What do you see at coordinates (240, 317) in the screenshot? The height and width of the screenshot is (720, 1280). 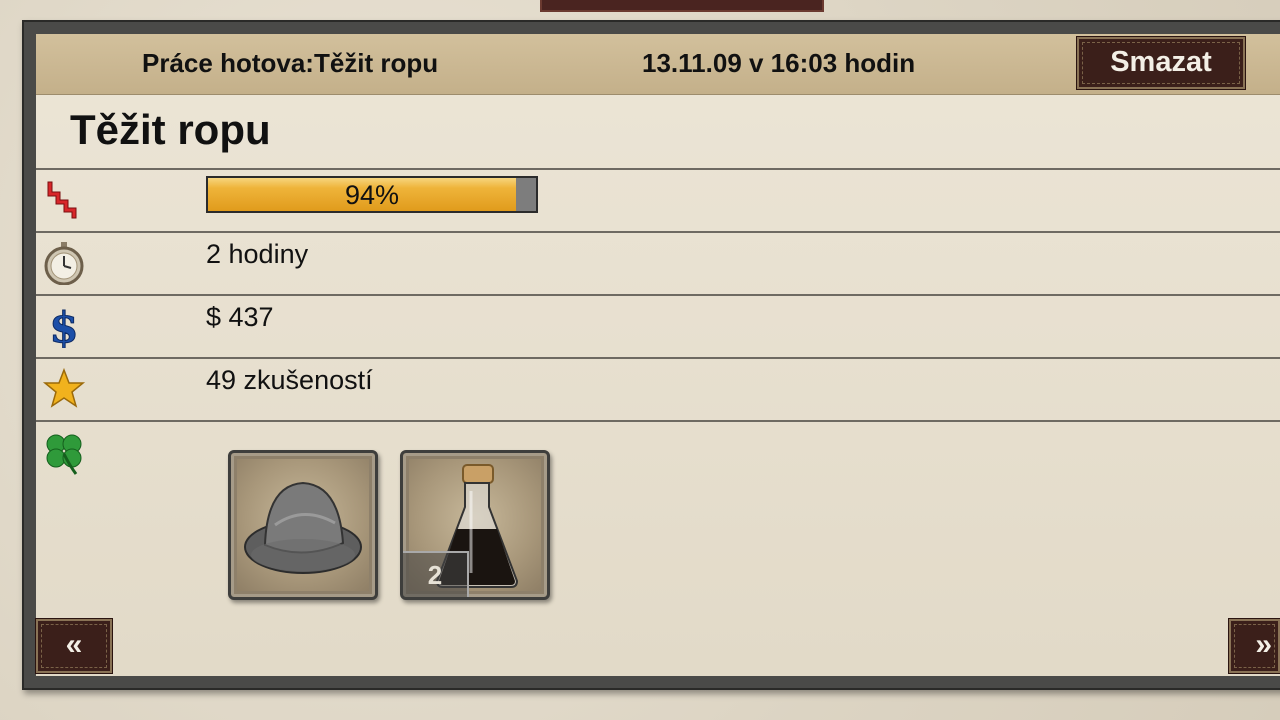 I see `money-value: $ 437` at bounding box center [240, 317].